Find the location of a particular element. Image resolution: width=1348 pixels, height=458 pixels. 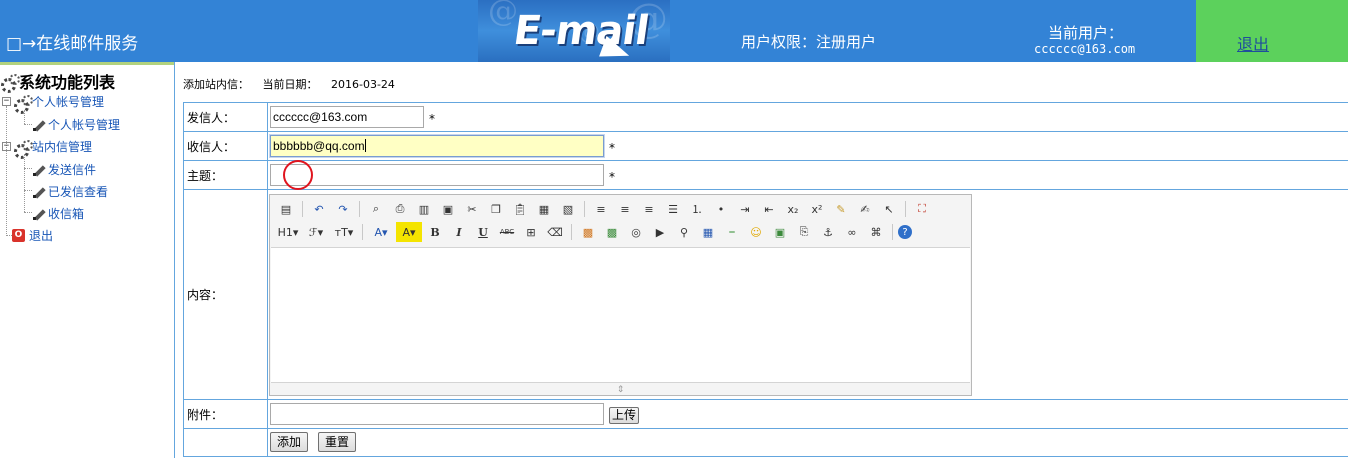

sidebar-item-exit: O 退出 is located at coordinates (32, 235).